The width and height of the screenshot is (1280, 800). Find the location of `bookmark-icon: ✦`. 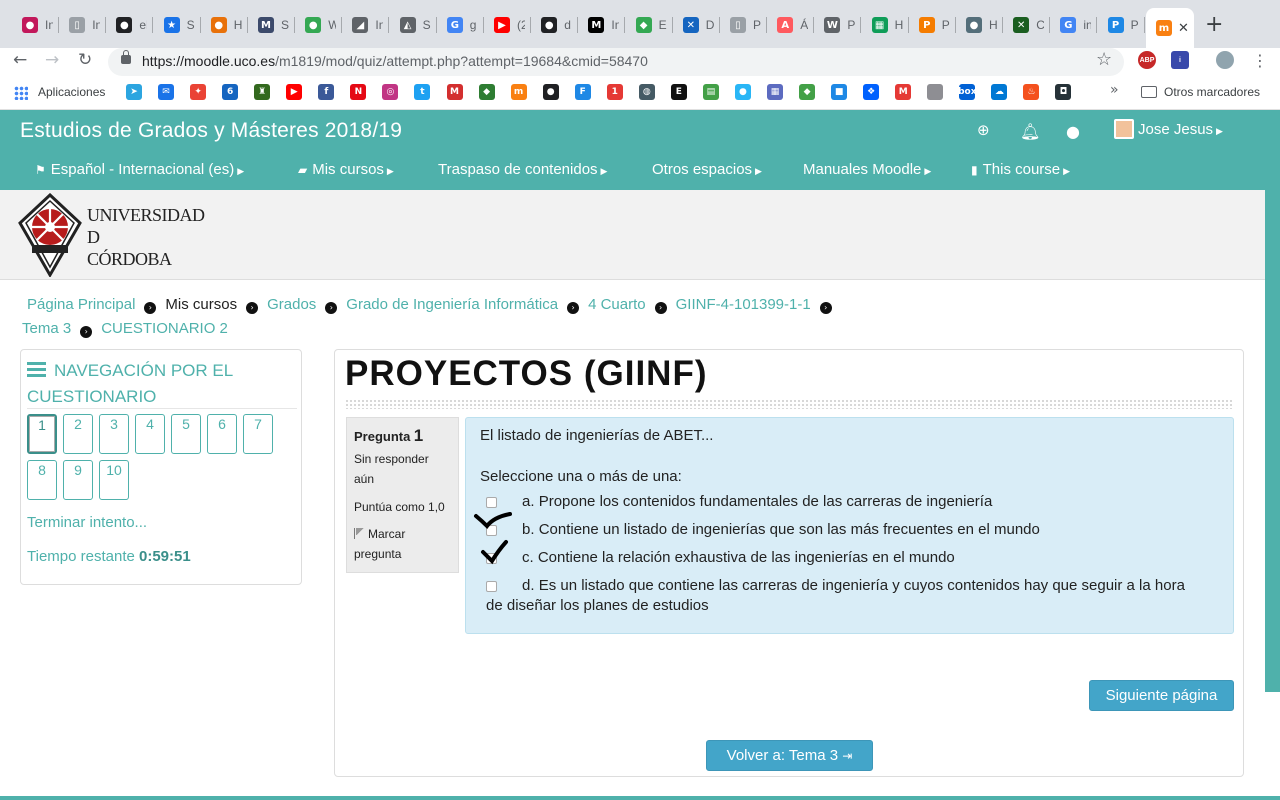

bookmark-icon: ✦ is located at coordinates (198, 92).